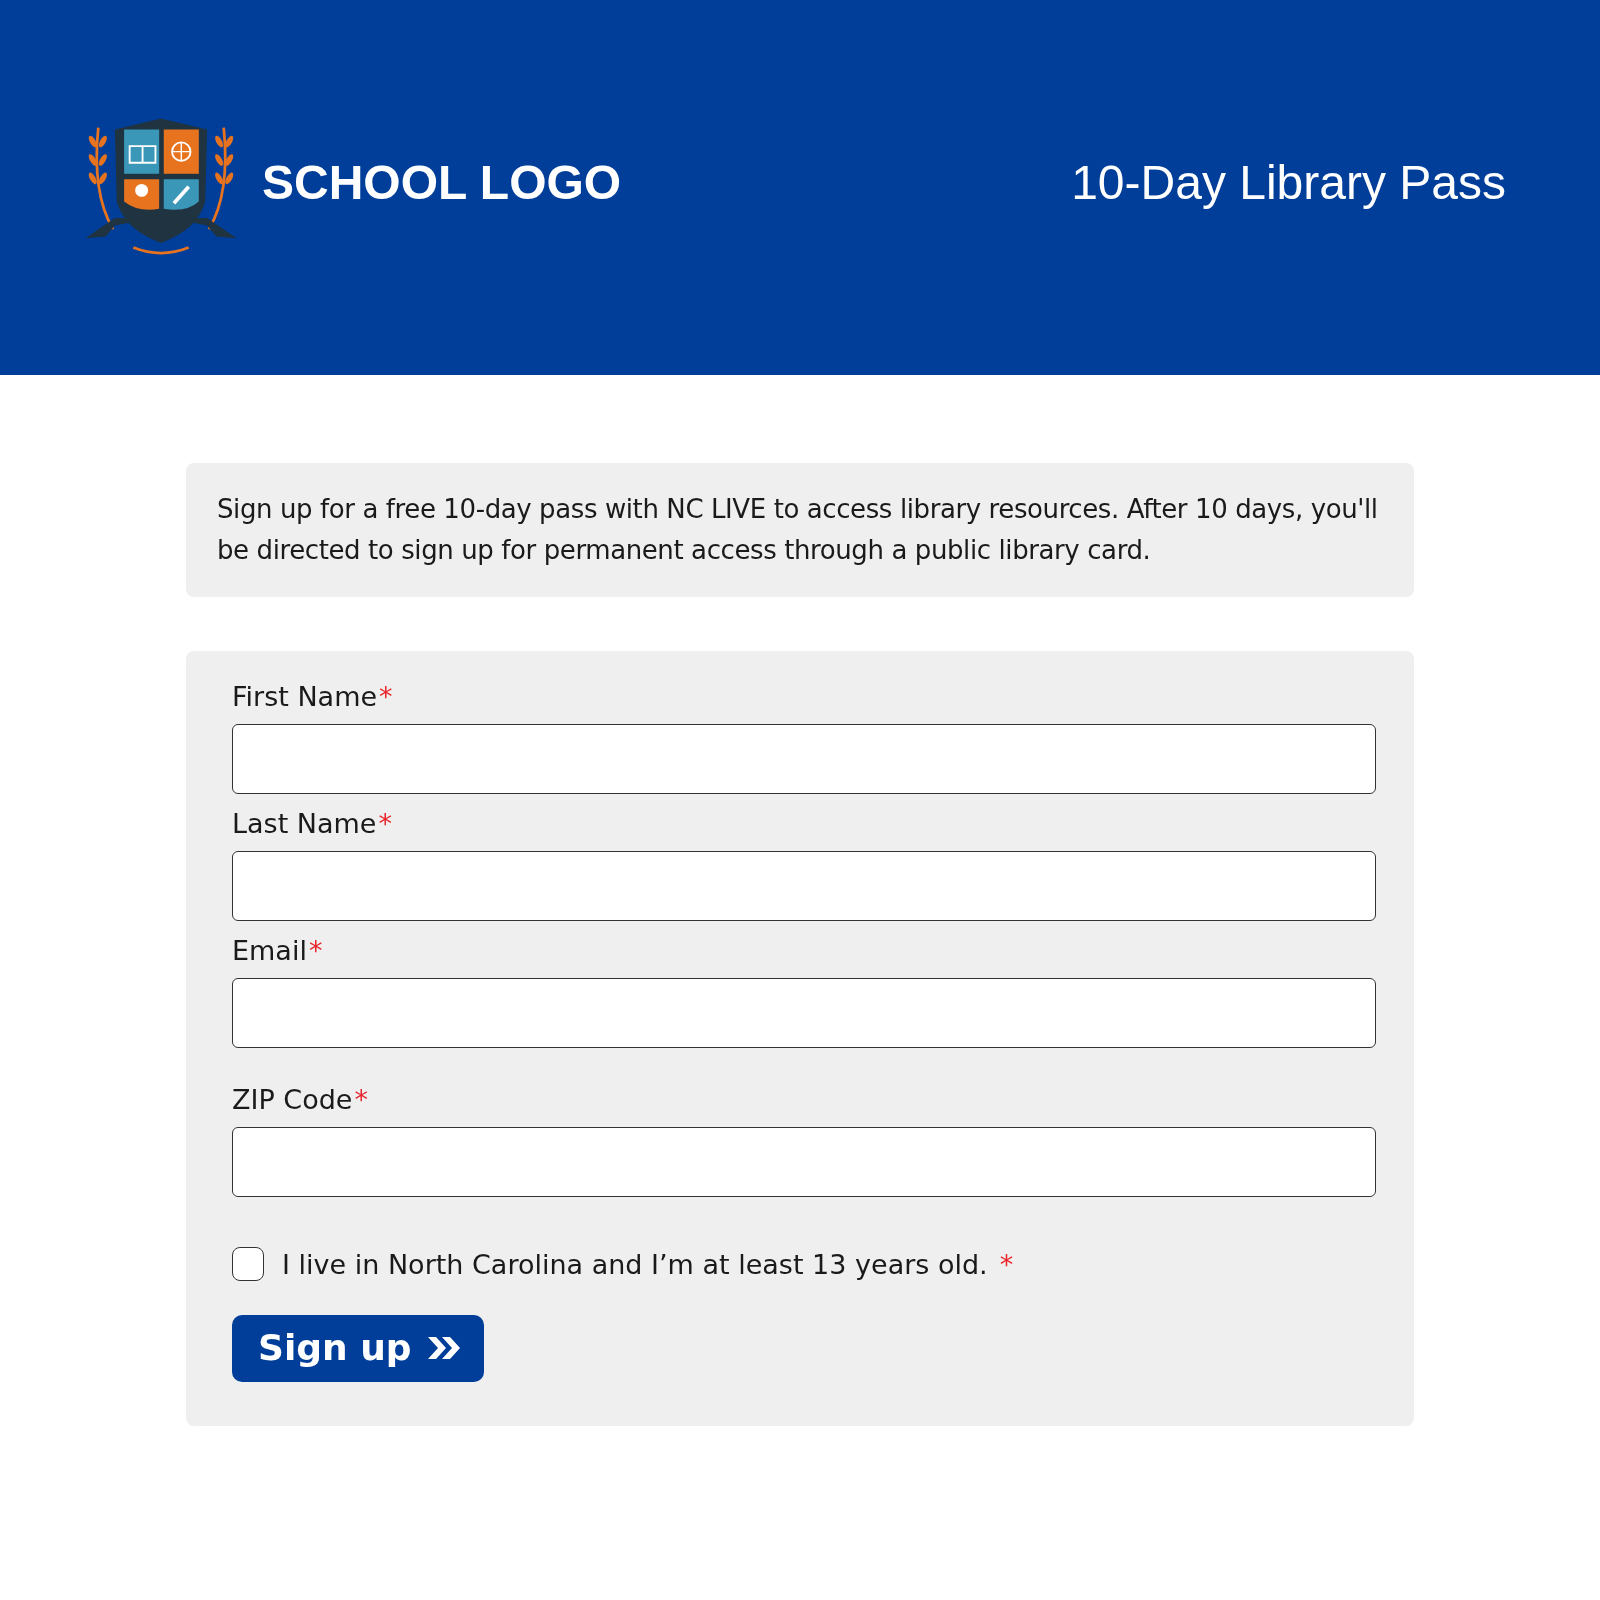 This screenshot has height=1600, width=1600. Describe the element at coordinates (358, 1348) in the screenshot. I see `sign-up-button: Sign up` at that location.